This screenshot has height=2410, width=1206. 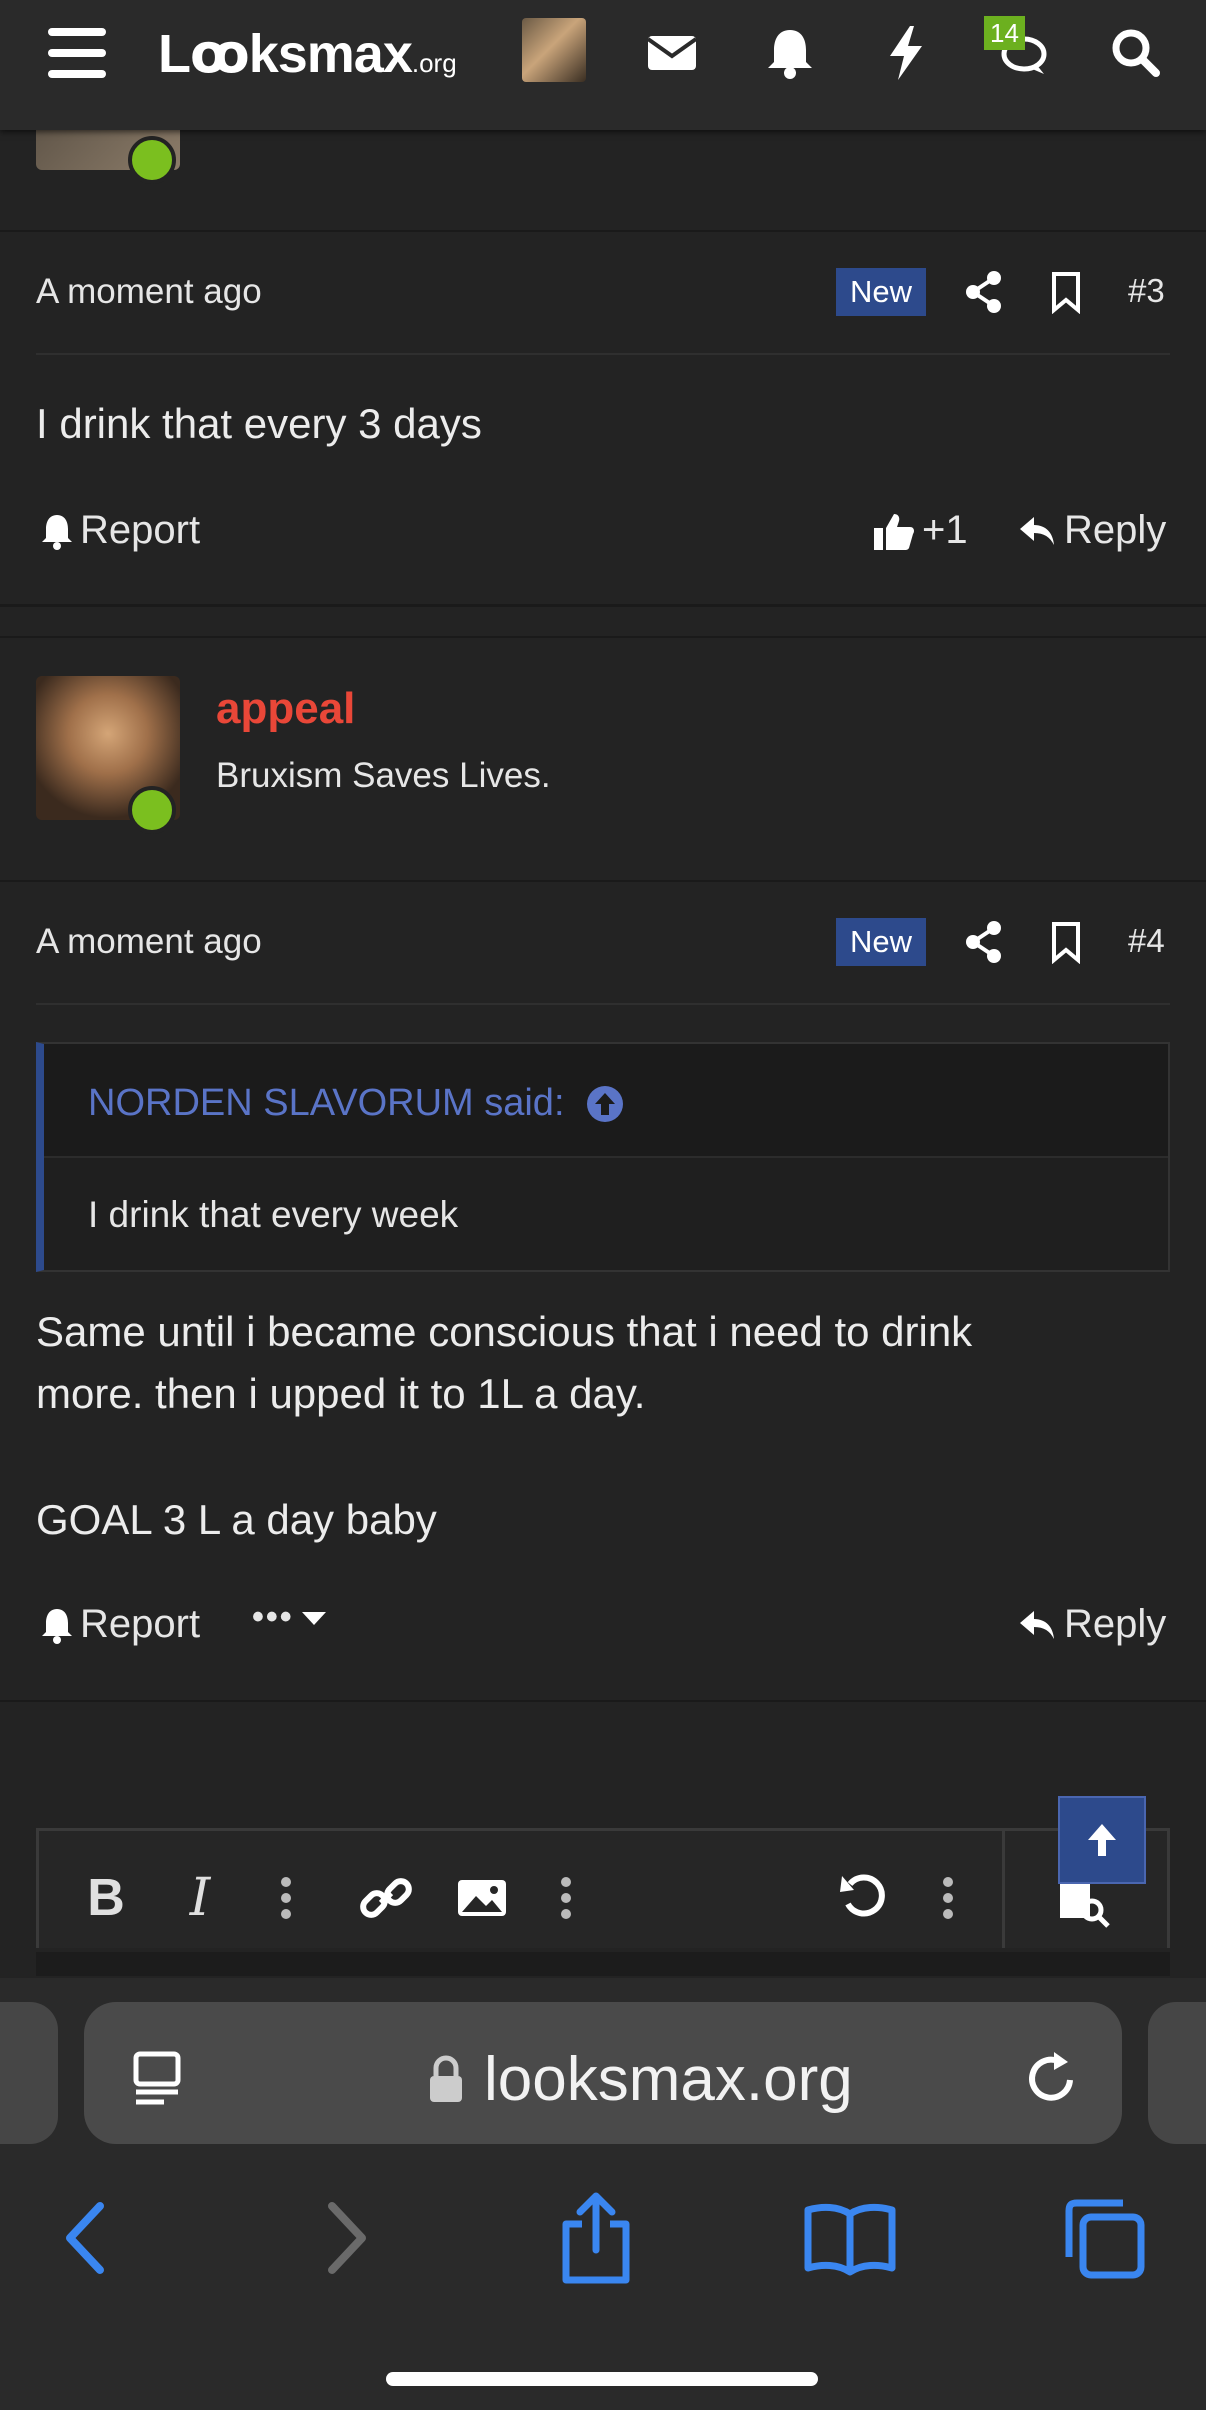 I want to click on tabs-button, so click(x=1104, y=2238).